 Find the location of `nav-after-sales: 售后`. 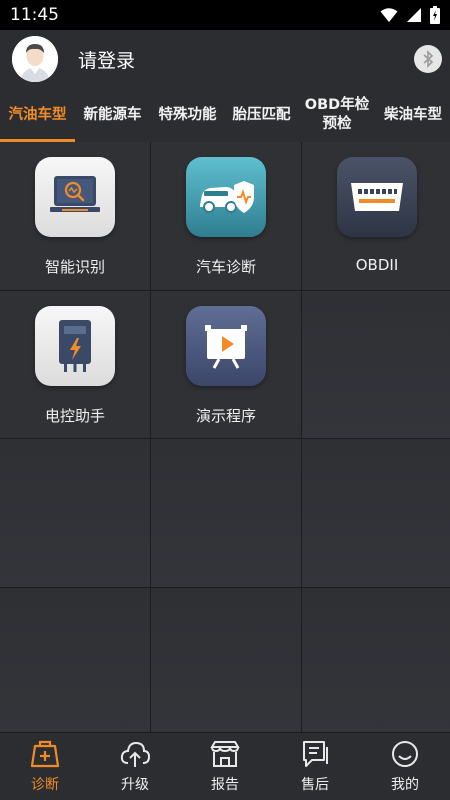

nav-after-sales: 售后 is located at coordinates (315, 766).